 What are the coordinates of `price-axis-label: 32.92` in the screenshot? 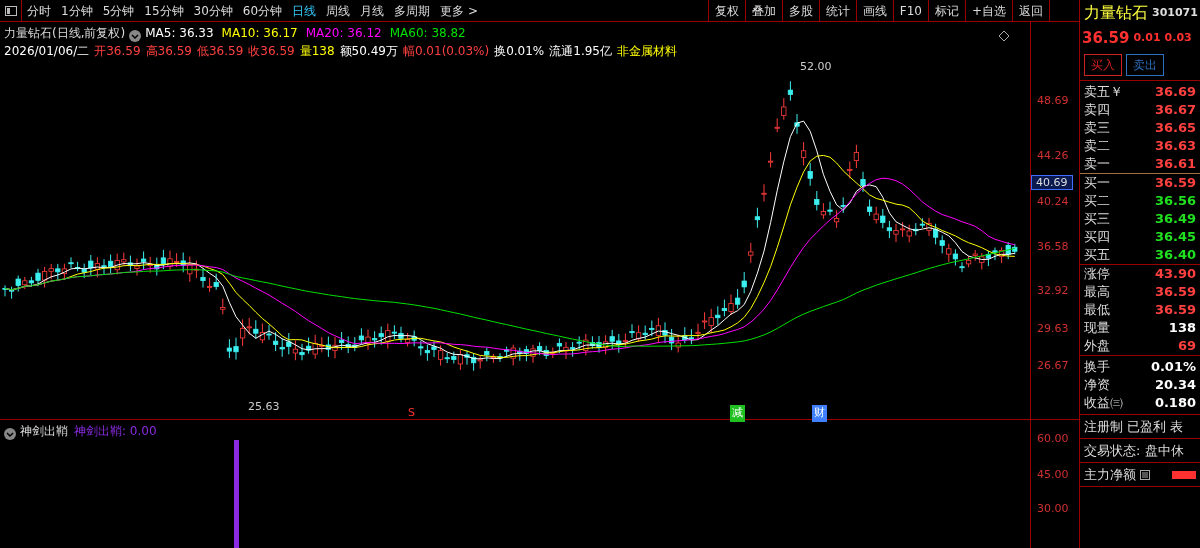 It's located at (1053, 291).